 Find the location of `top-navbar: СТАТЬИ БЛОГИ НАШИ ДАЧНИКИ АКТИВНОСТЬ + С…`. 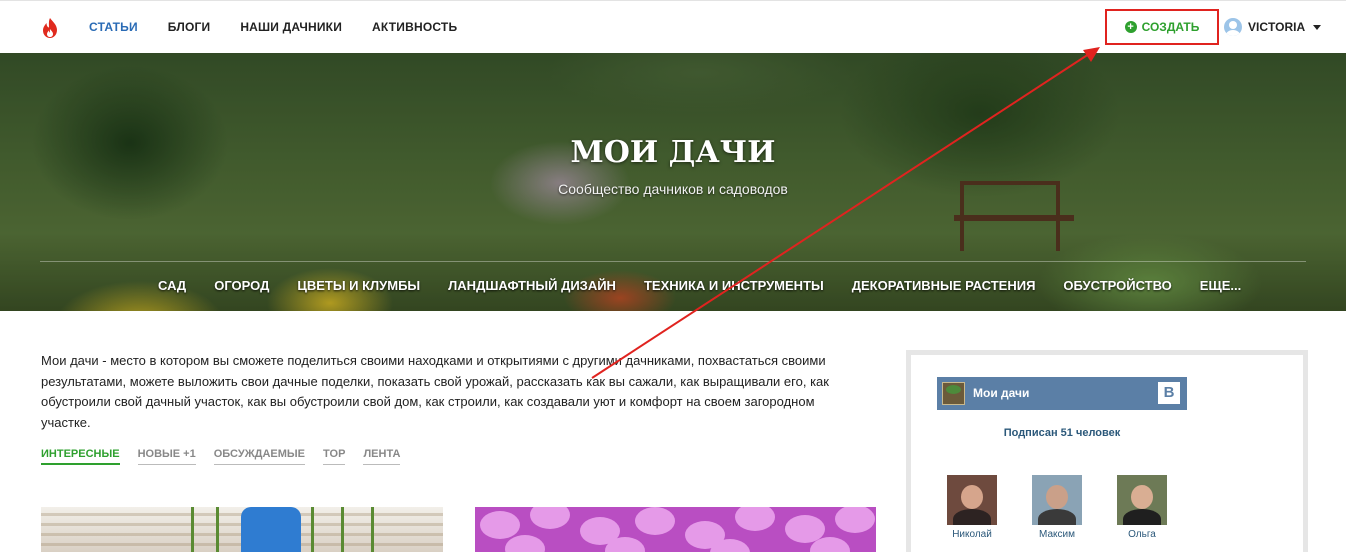

top-navbar: СТАТЬИ БЛОГИ НАШИ ДАЧНИКИ АКТИВНОСТЬ + С… is located at coordinates (673, 26).